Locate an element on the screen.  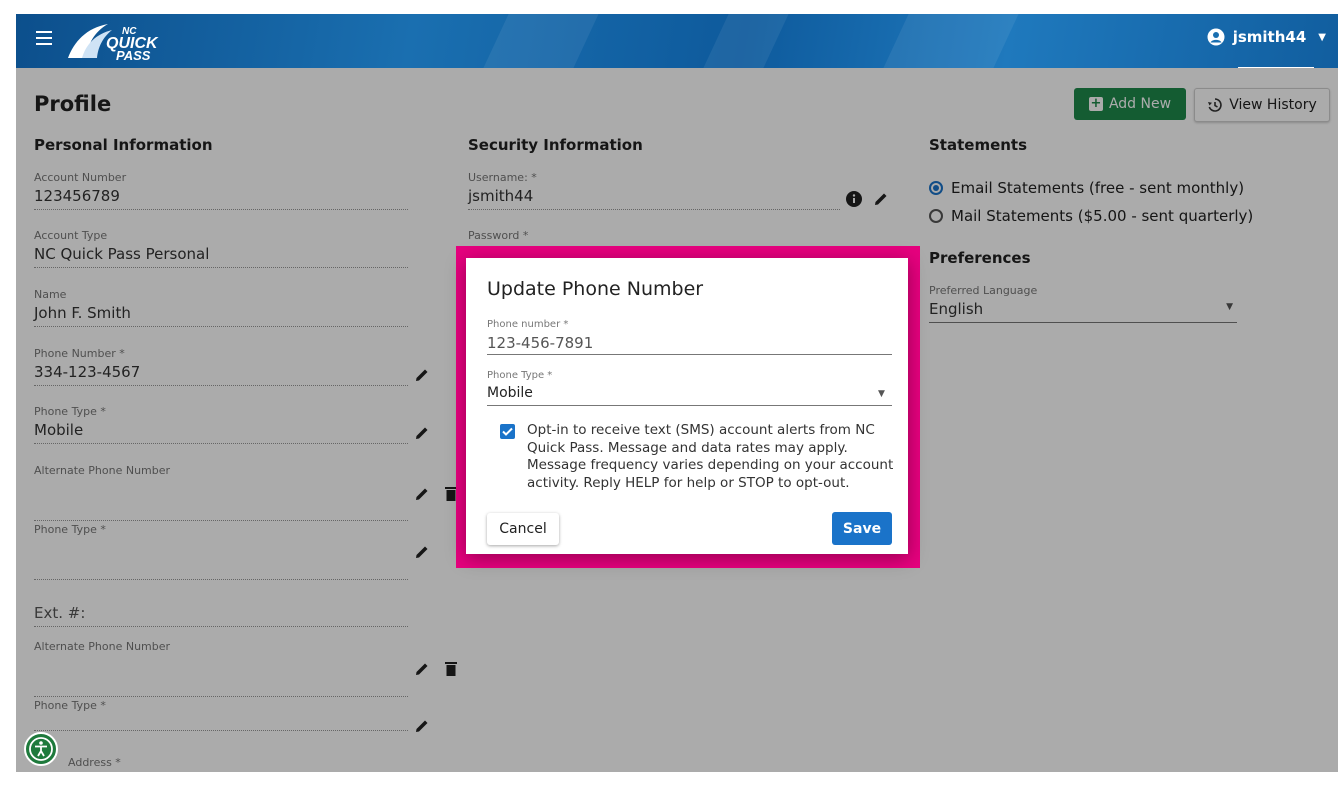
top-header: NC QUICK PASS jsmith44 ▼ is located at coordinates (677, 41).